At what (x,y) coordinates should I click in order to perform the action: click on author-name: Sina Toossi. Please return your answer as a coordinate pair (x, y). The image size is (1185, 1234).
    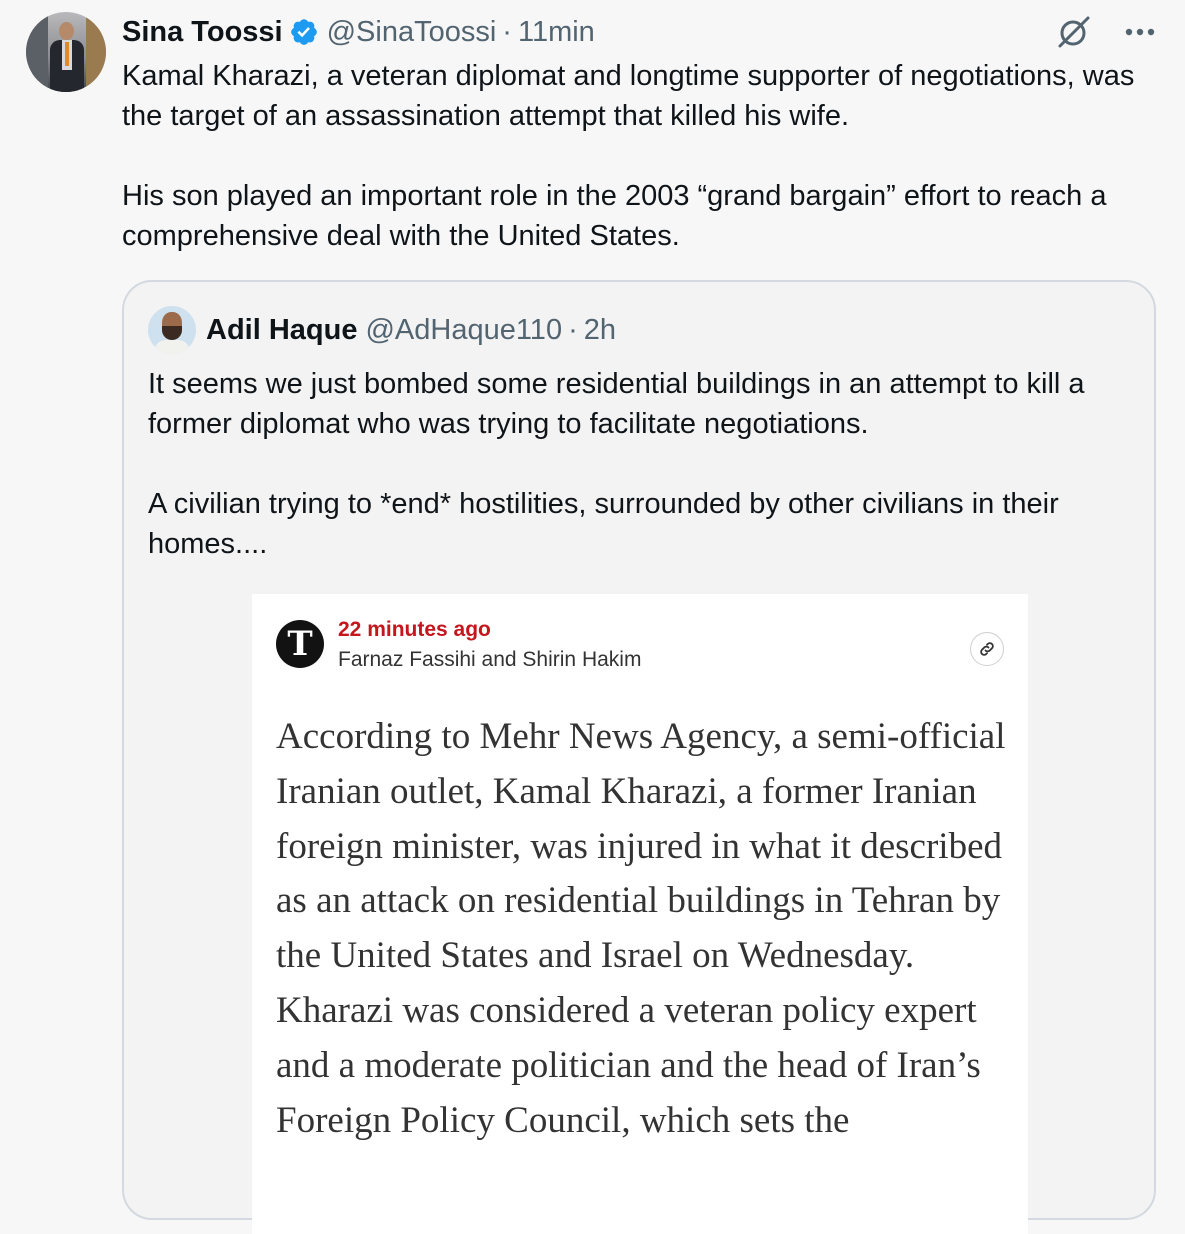
    Looking at the image, I should click on (202, 32).